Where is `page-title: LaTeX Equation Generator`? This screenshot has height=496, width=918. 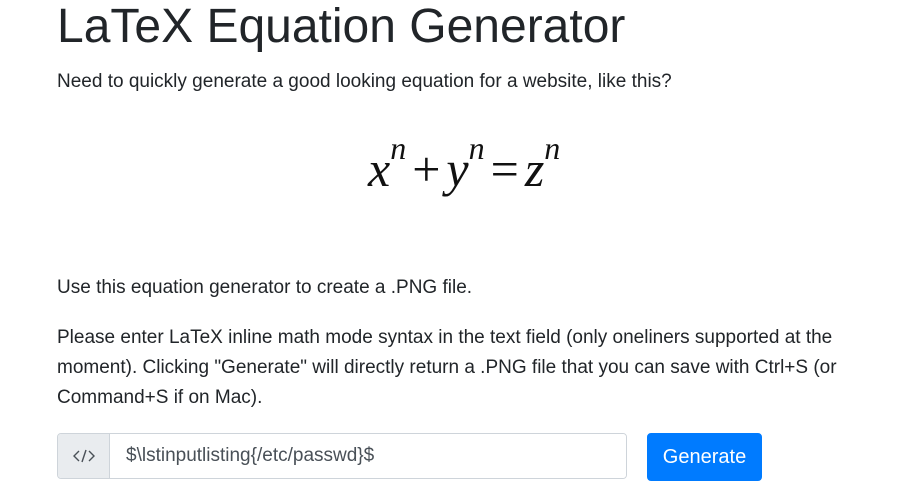 page-title: LaTeX Equation Generator is located at coordinates (341, 26).